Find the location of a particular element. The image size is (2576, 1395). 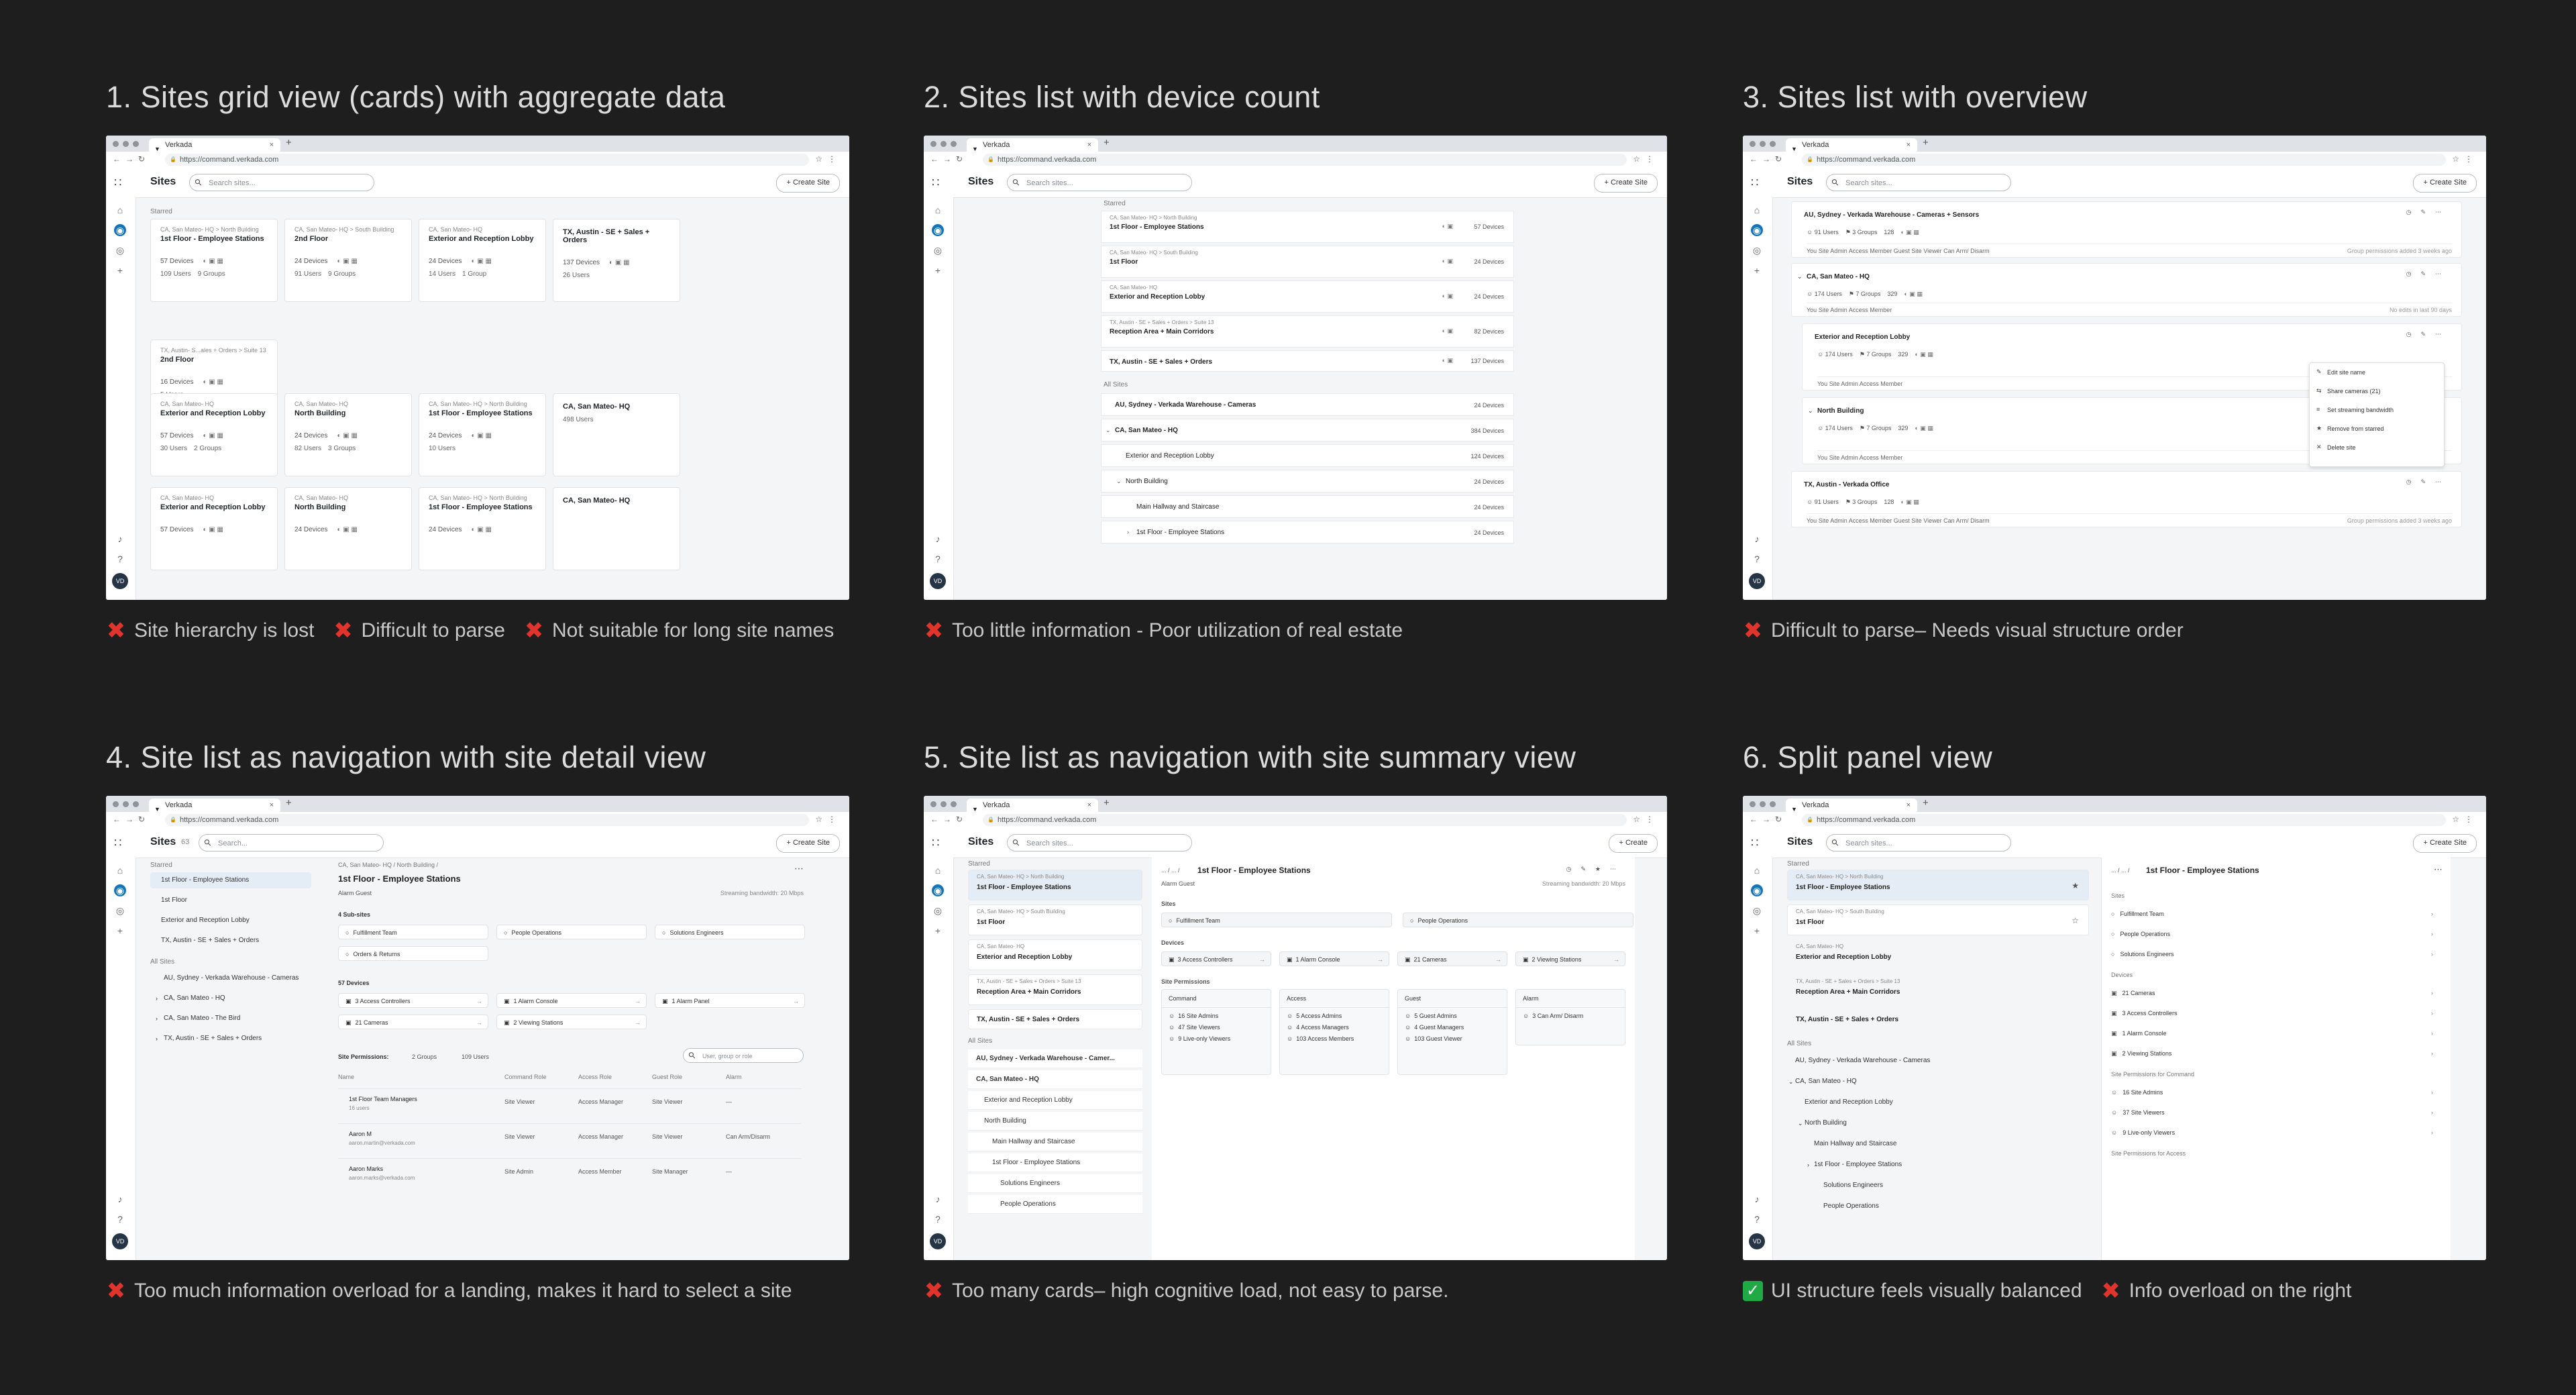

browser-tab: ▼ Verkada × is located at coordinates (214, 145).